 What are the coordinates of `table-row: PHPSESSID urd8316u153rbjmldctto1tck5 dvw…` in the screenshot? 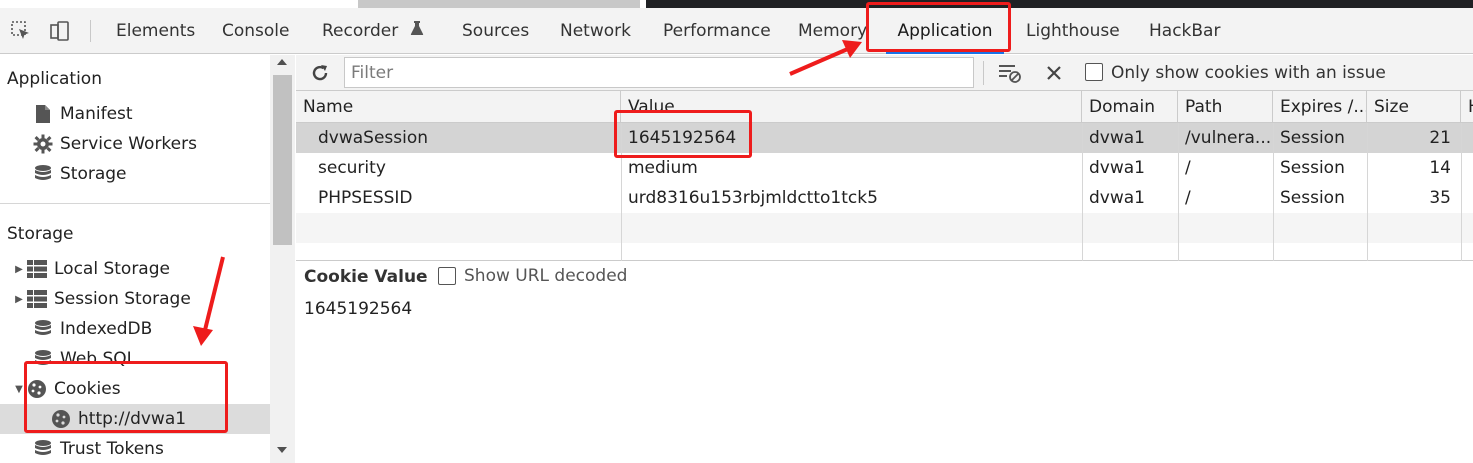 It's located at (884, 198).